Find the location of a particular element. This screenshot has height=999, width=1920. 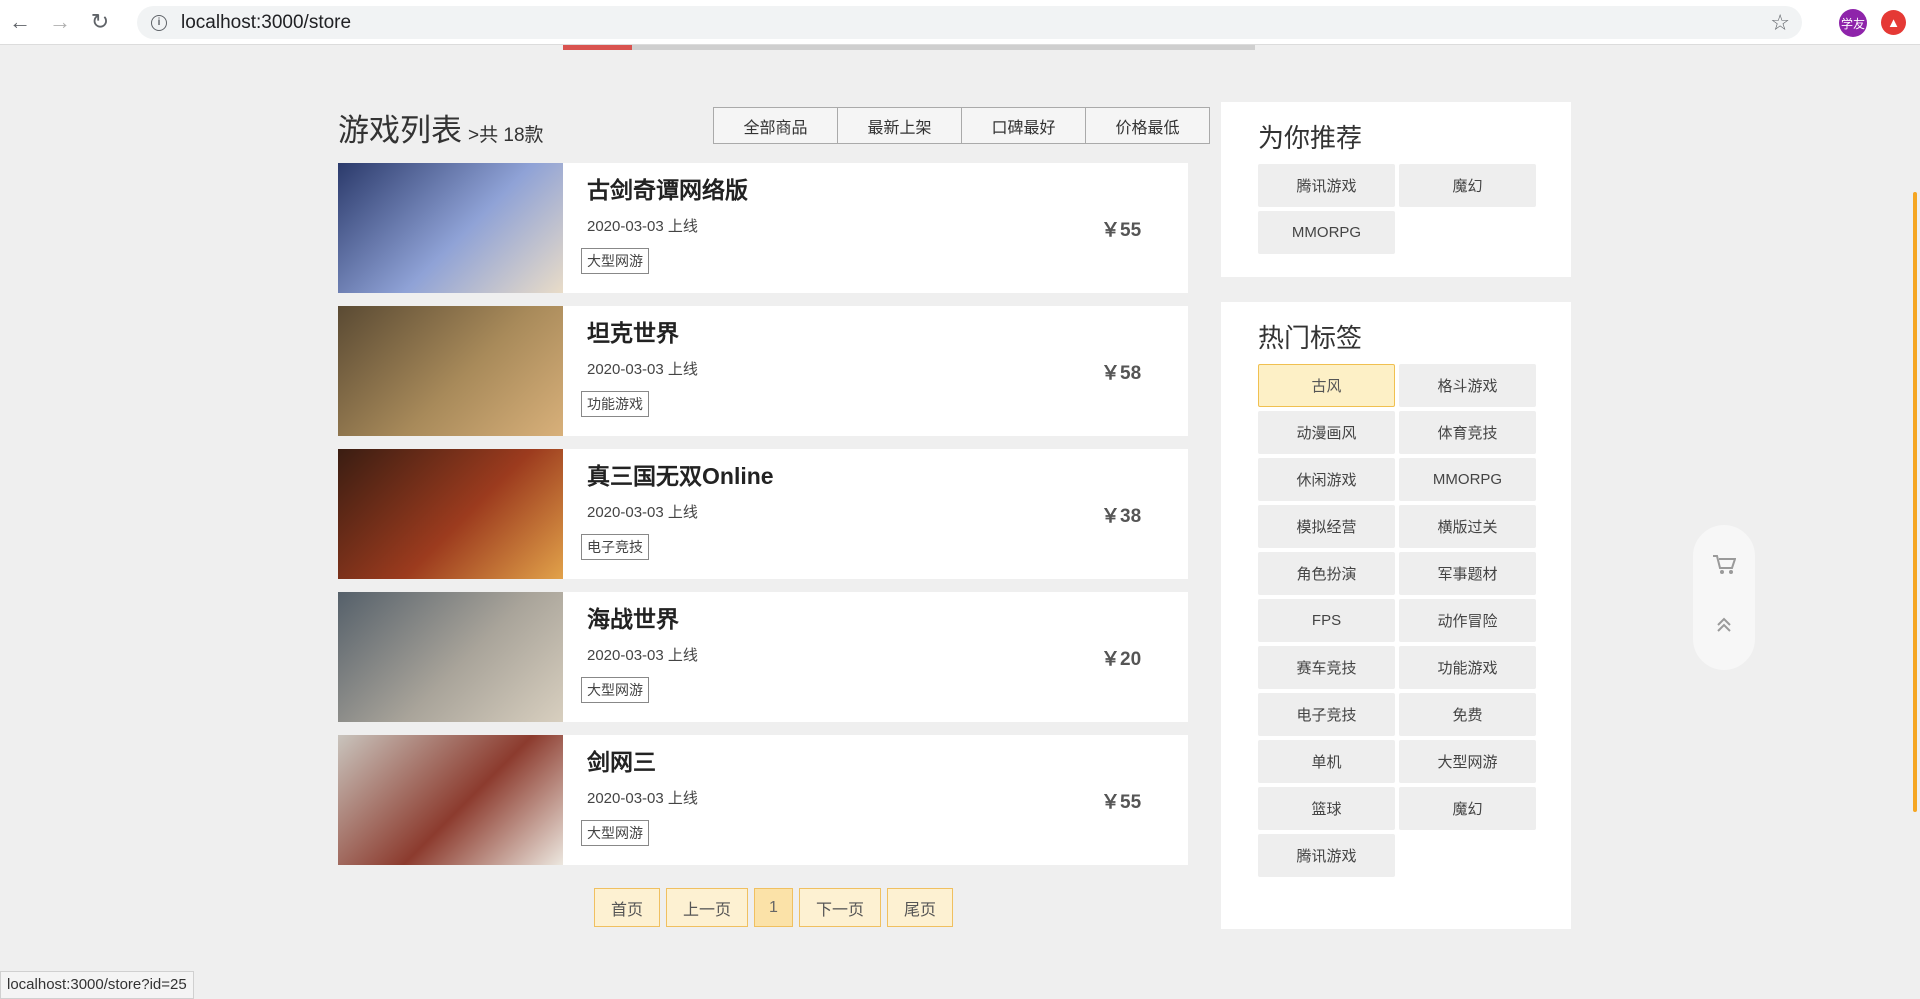

hot-tag: 模拟经营 is located at coordinates (1326, 526).